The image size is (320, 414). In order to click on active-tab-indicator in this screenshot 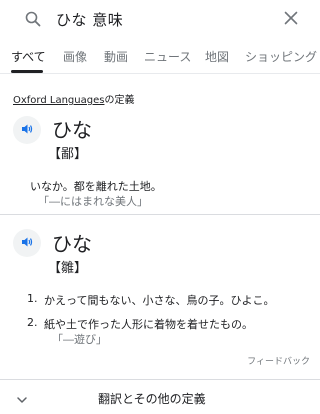, I will do `click(27, 71)`.